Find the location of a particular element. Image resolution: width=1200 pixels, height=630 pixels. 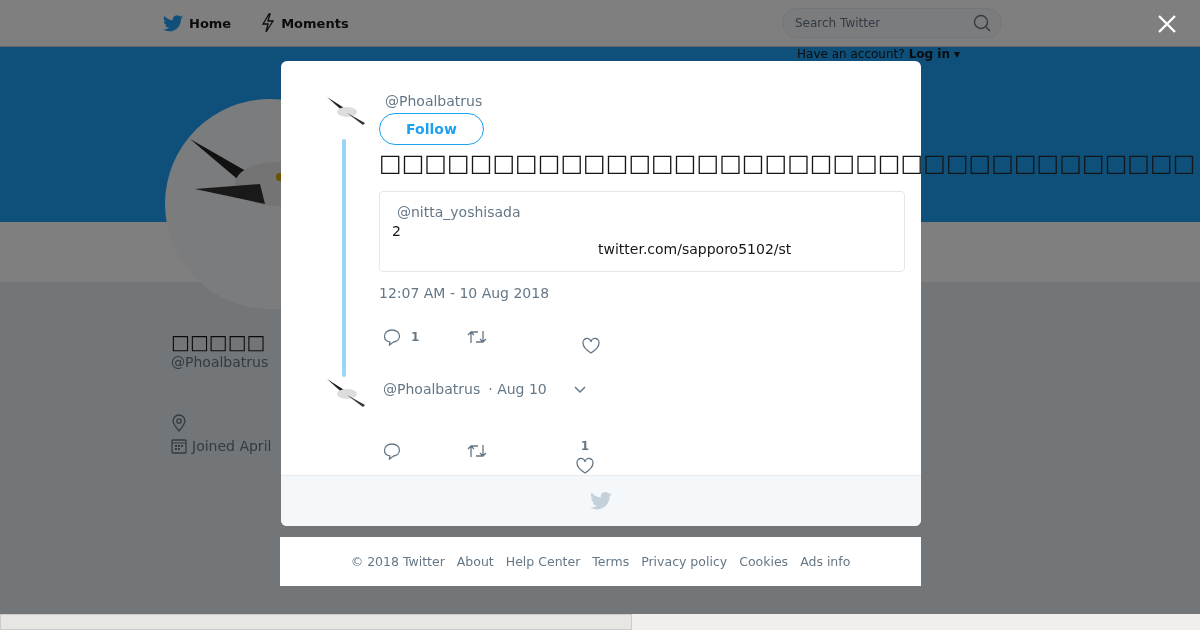

quoted-handle: @nitta_yoshisada is located at coordinates (459, 212).